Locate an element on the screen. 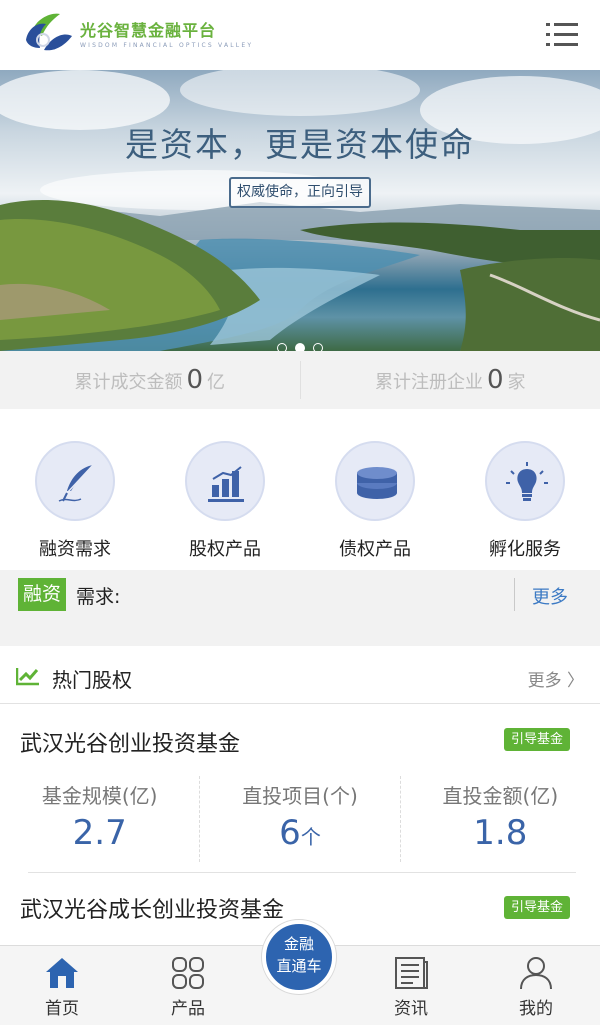 The height and width of the screenshot is (1025, 600). metric-label: 直投项目(个) is located at coordinates (300, 796).